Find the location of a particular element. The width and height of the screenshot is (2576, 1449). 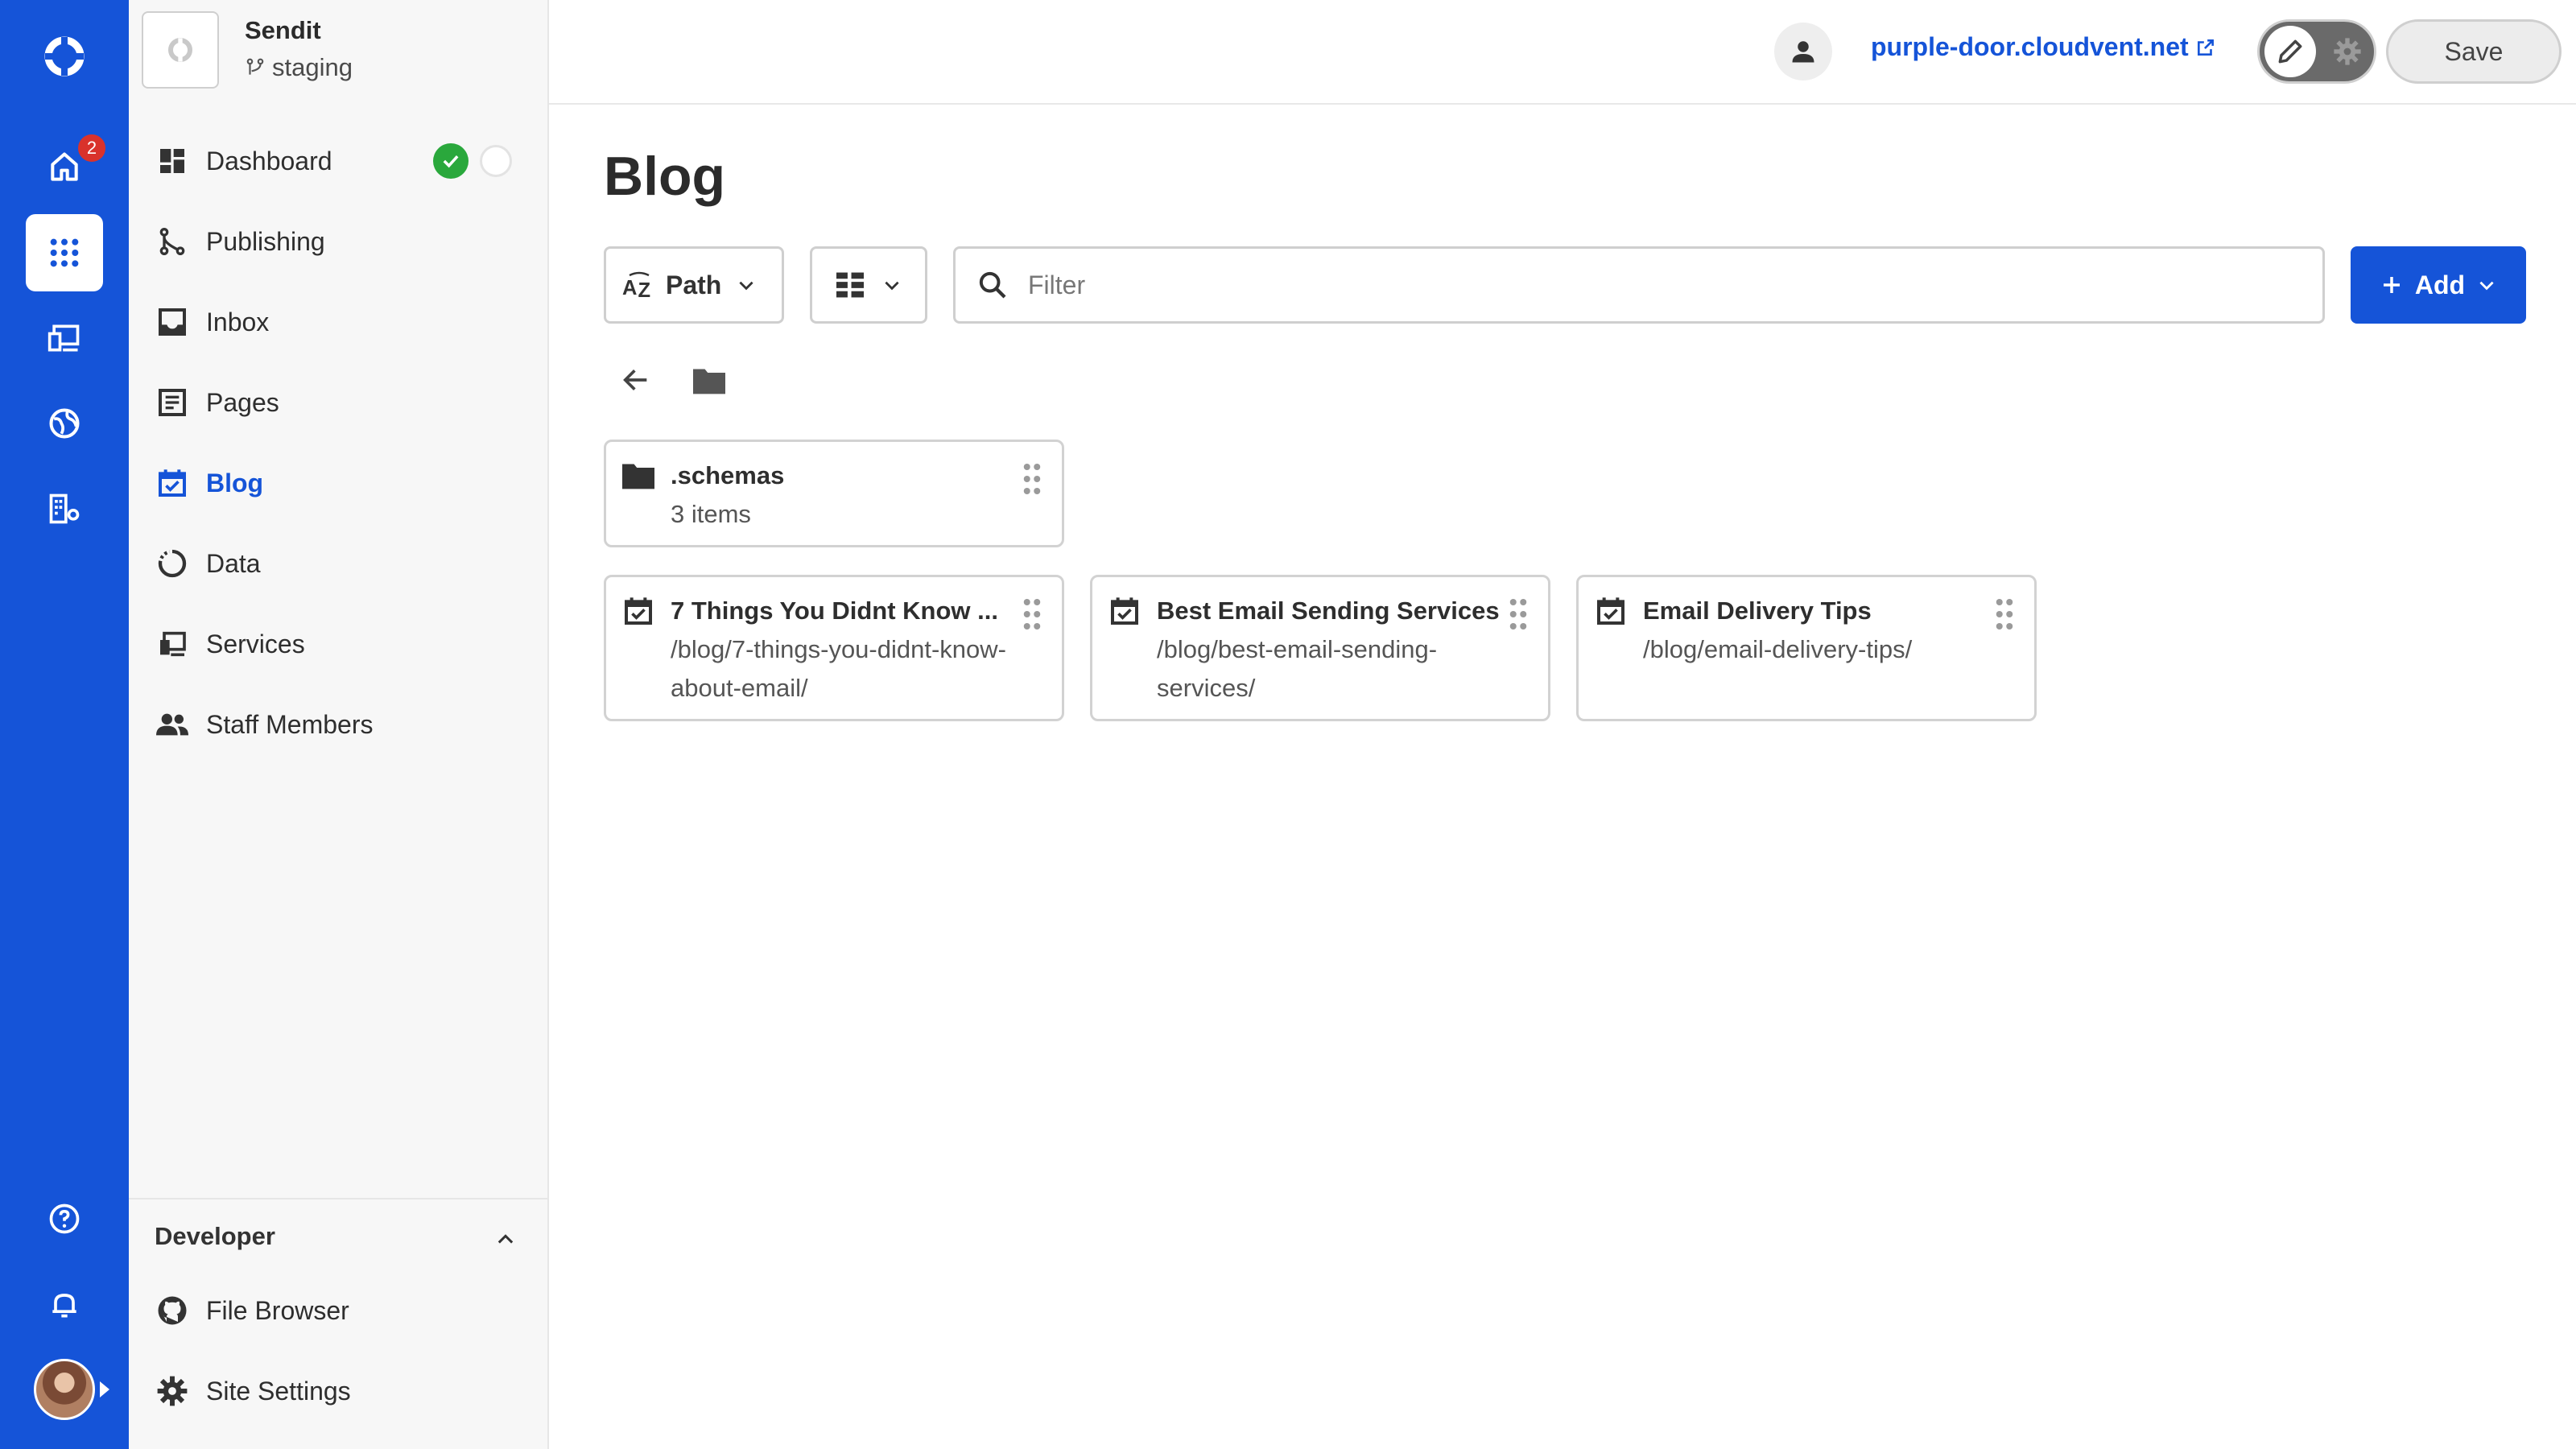

post-path: /blog/email-delivery-tips/ is located at coordinates (1832, 649).